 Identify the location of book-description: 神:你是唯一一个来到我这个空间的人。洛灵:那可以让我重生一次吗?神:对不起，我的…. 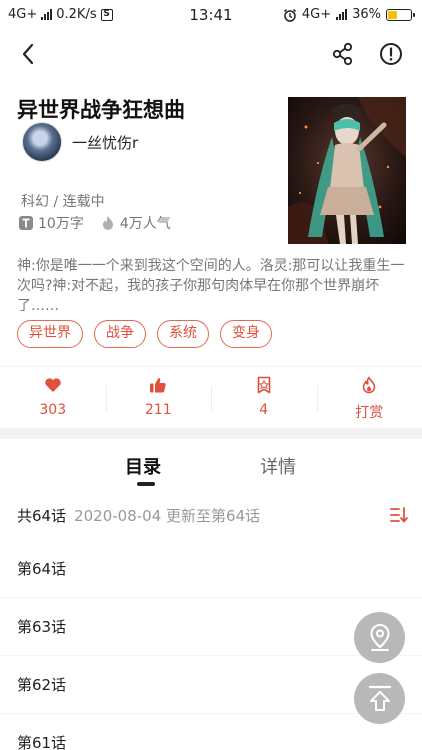
(213, 286).